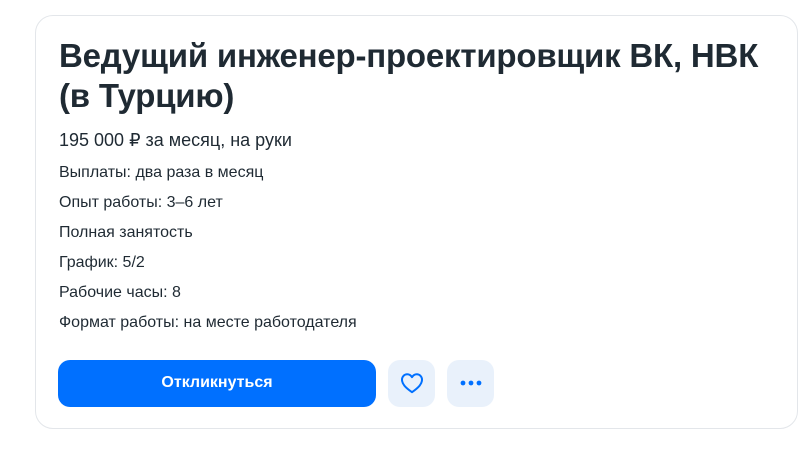 The width and height of the screenshot is (800, 455). Describe the element at coordinates (126, 232) in the screenshot. I see `employment-type: Полная занятость` at that location.